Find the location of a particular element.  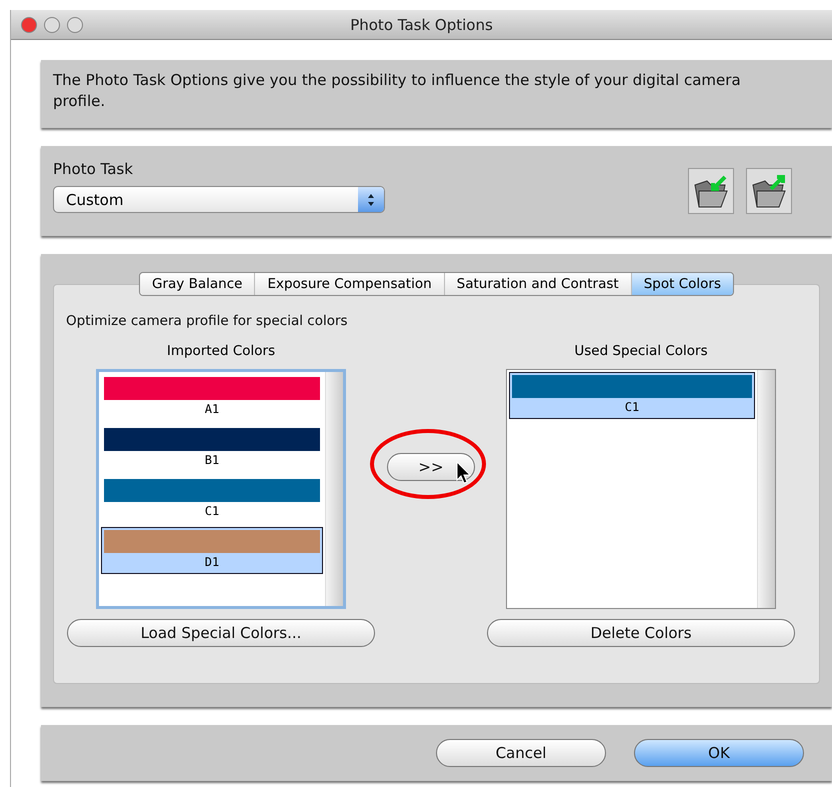

color-name: B1 is located at coordinates (212, 460).